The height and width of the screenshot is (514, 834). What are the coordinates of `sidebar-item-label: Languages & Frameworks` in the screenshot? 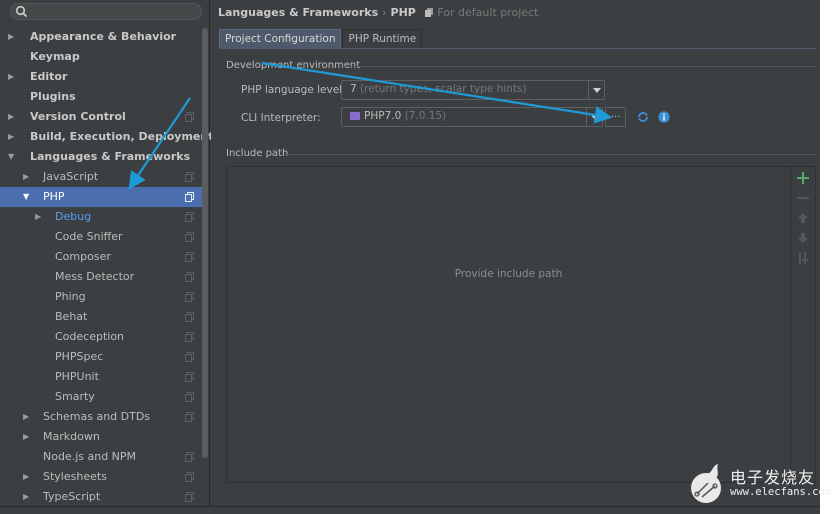 It's located at (110, 156).